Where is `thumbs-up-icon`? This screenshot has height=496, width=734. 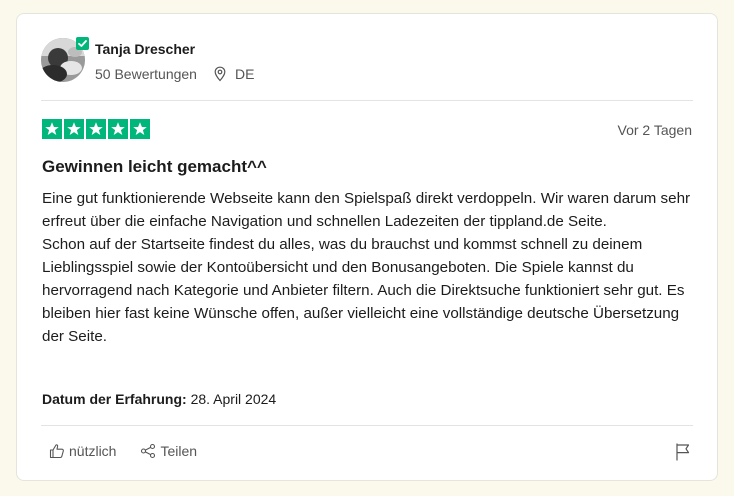
thumbs-up-icon is located at coordinates (56, 451).